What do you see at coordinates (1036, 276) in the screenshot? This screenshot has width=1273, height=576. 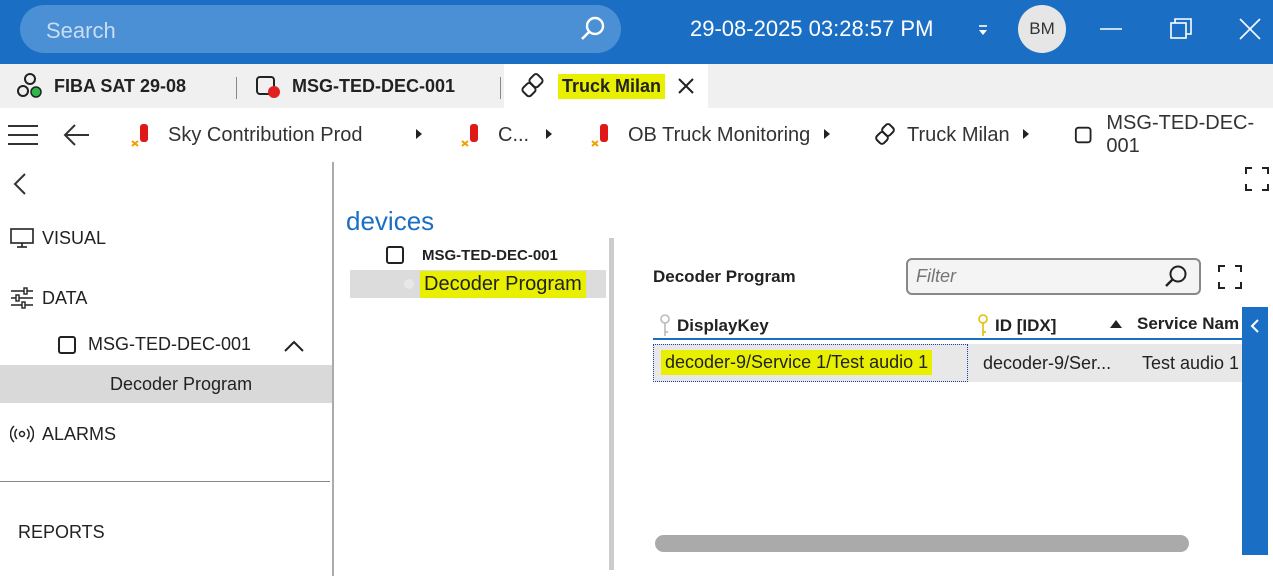 I see `filter-input` at bounding box center [1036, 276].